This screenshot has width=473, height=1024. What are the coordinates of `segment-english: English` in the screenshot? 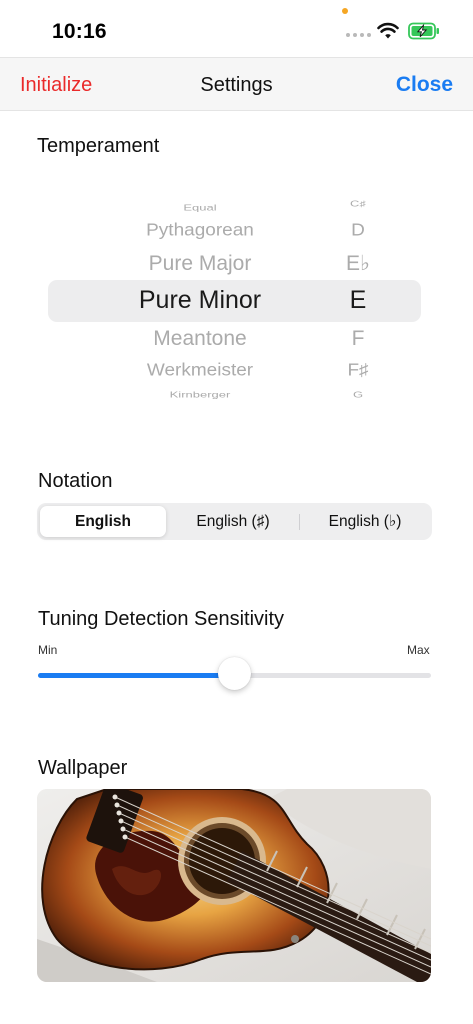 It's located at (103, 521).